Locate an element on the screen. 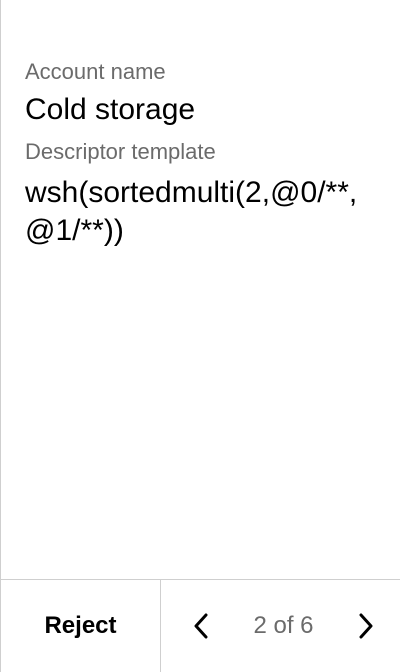 Image resolution: width=400 pixels, height=672 pixels. page-indicator: 2 of 6 is located at coordinates (283, 625).